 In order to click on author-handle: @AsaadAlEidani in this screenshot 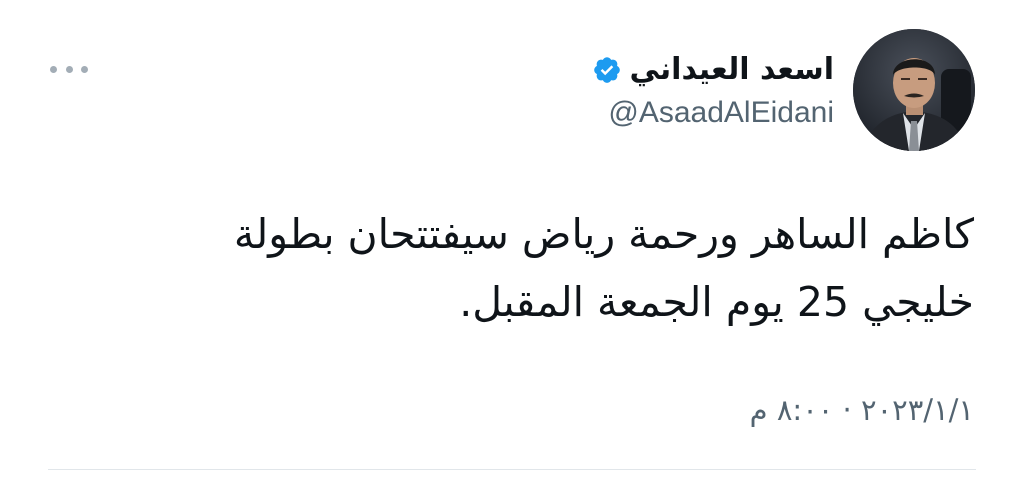, I will do `click(721, 113)`.